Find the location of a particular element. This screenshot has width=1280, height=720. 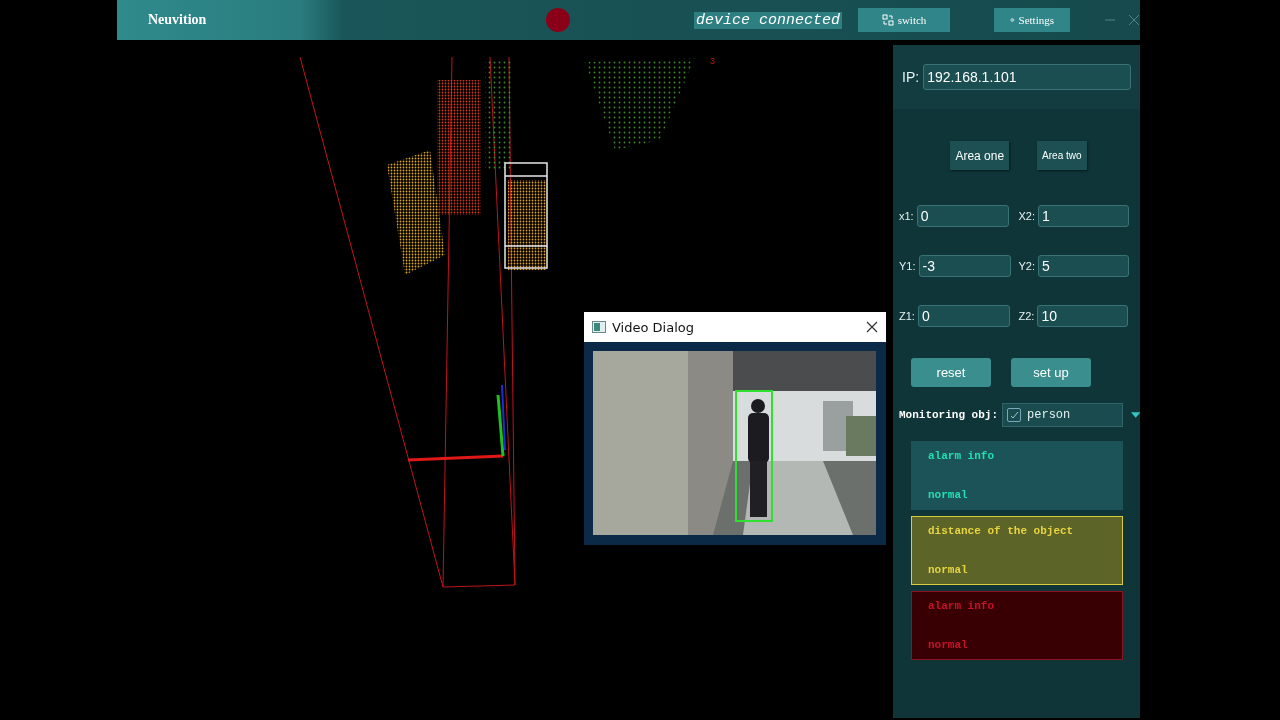

coordinate-label: x1: is located at coordinates (906, 216).